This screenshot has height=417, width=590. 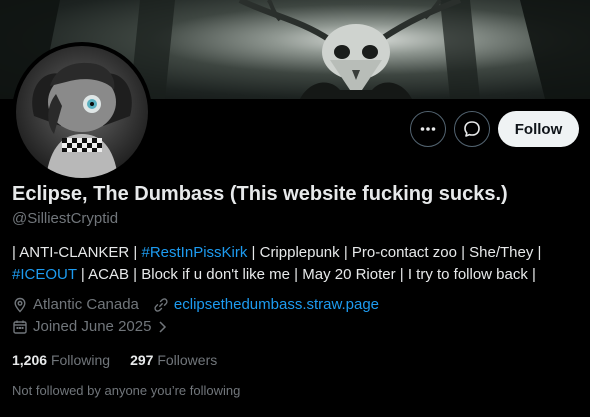 I want to click on link-icon, so click(x=161, y=304).